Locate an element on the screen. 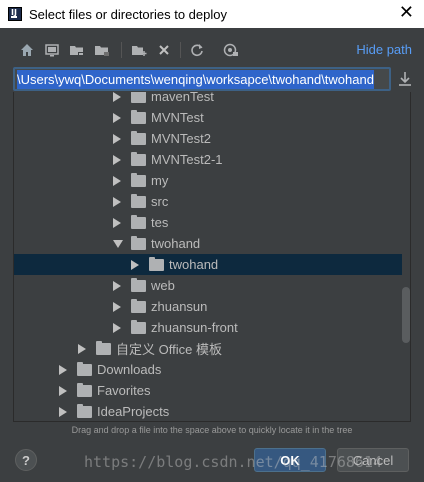  tree-item-label: zhuansun-front is located at coordinates (194, 327).